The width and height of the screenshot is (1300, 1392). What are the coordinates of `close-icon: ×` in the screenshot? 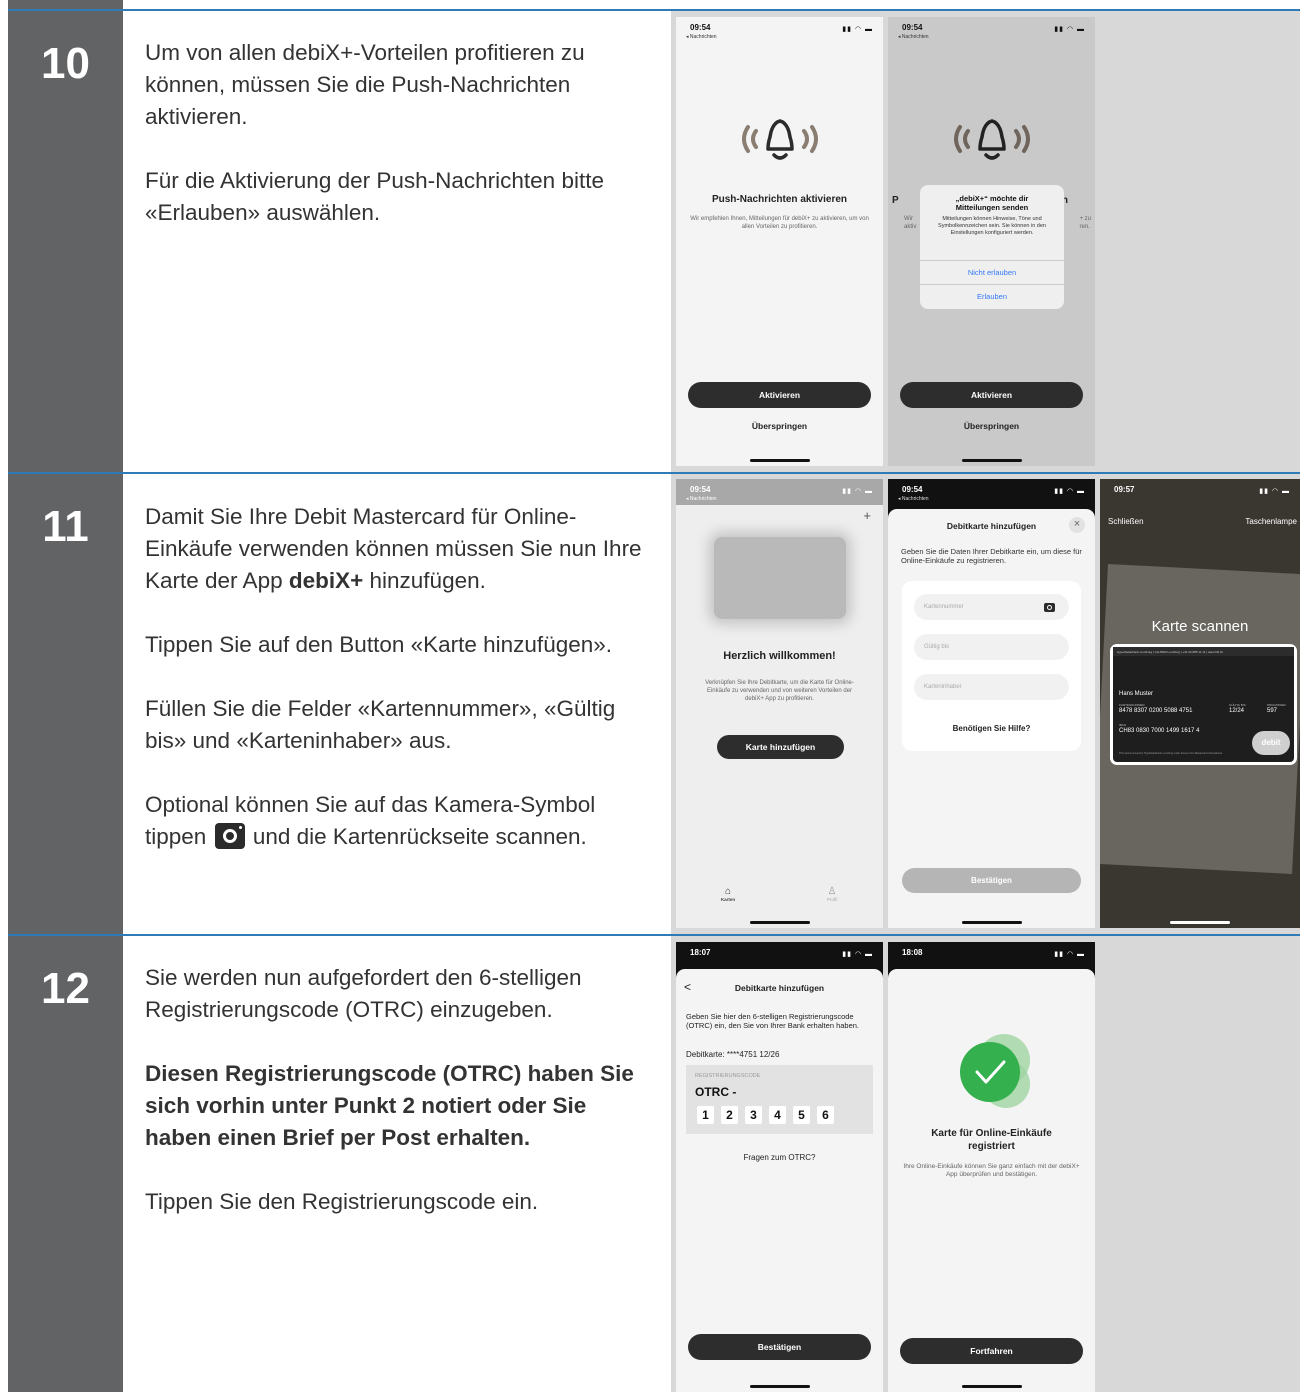 It's located at (1077, 525).